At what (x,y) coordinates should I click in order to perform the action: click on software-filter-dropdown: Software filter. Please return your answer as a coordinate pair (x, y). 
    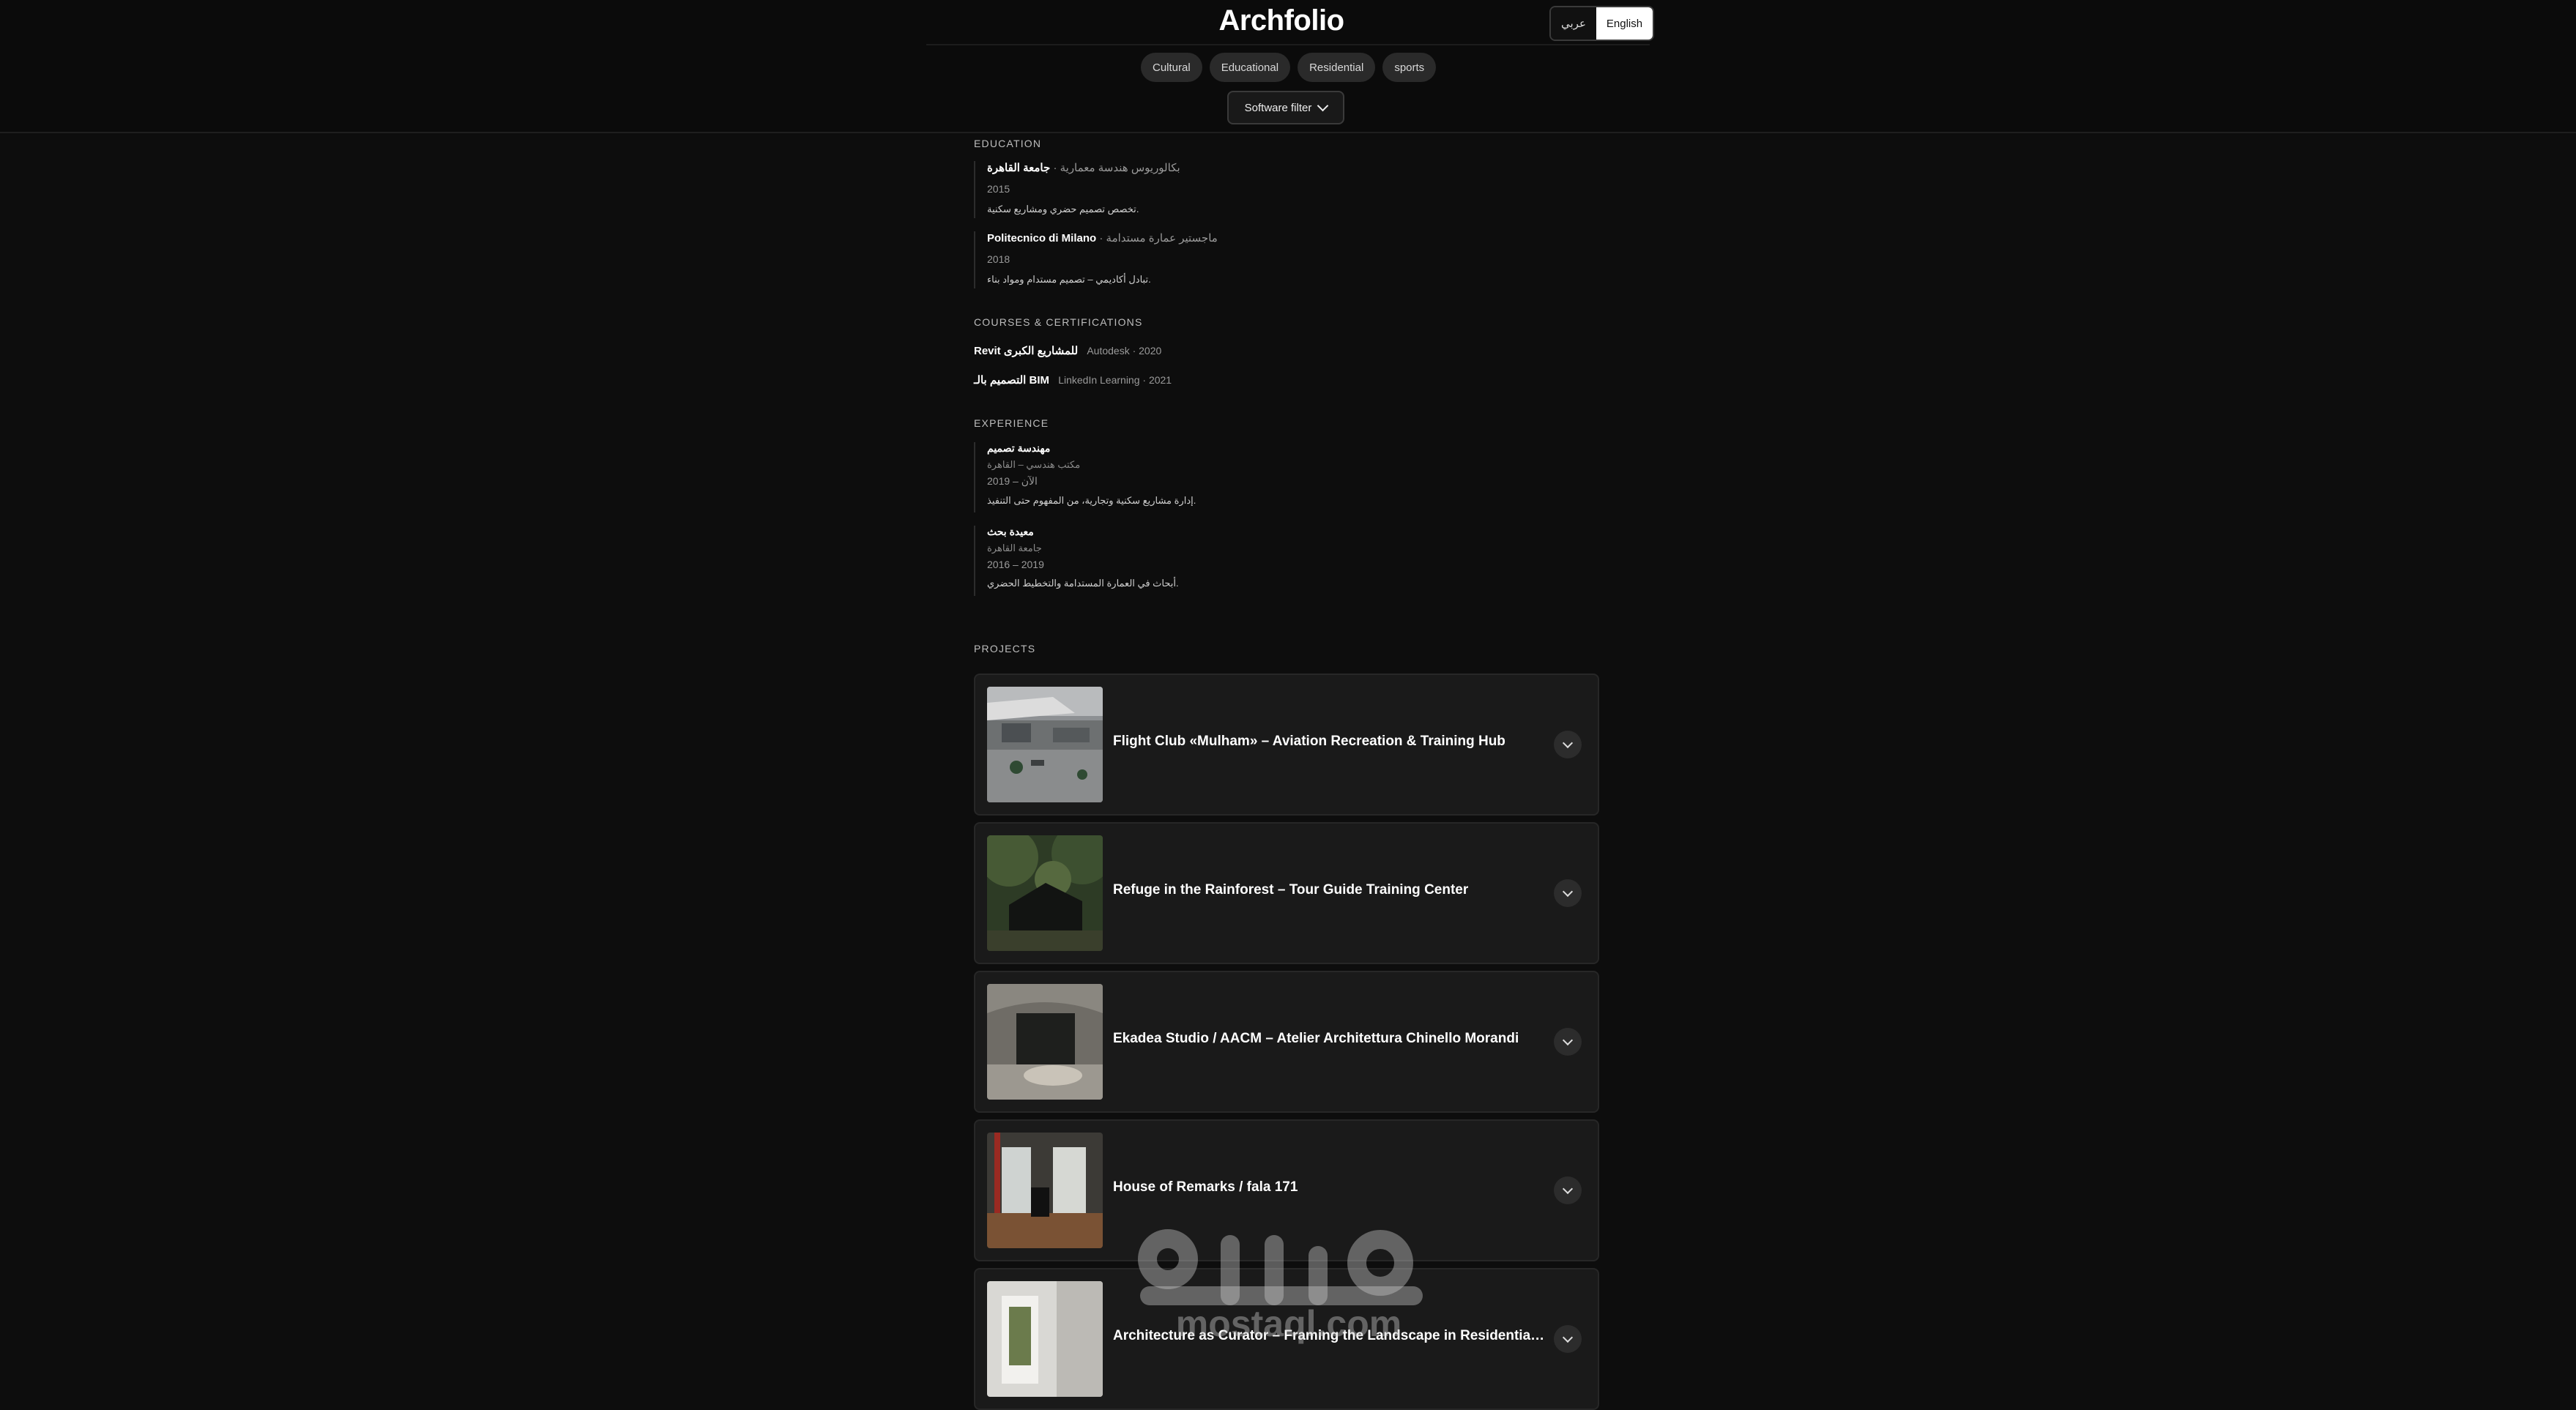
    Looking at the image, I should click on (1285, 107).